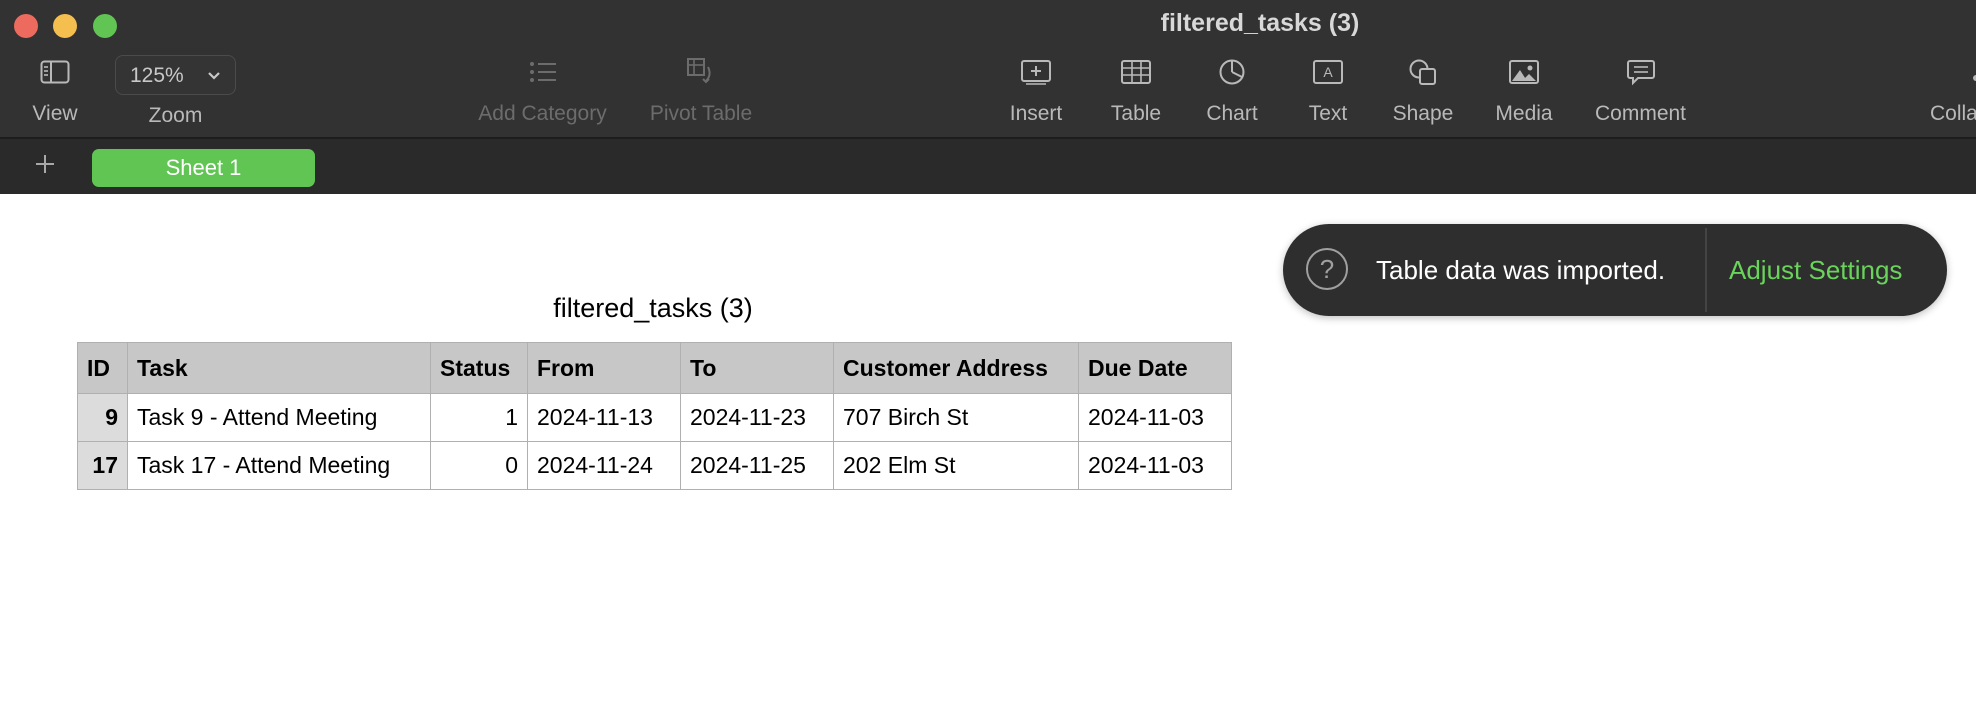 This screenshot has height=726, width=1976. I want to click on maximize-window-button, so click(105, 26).